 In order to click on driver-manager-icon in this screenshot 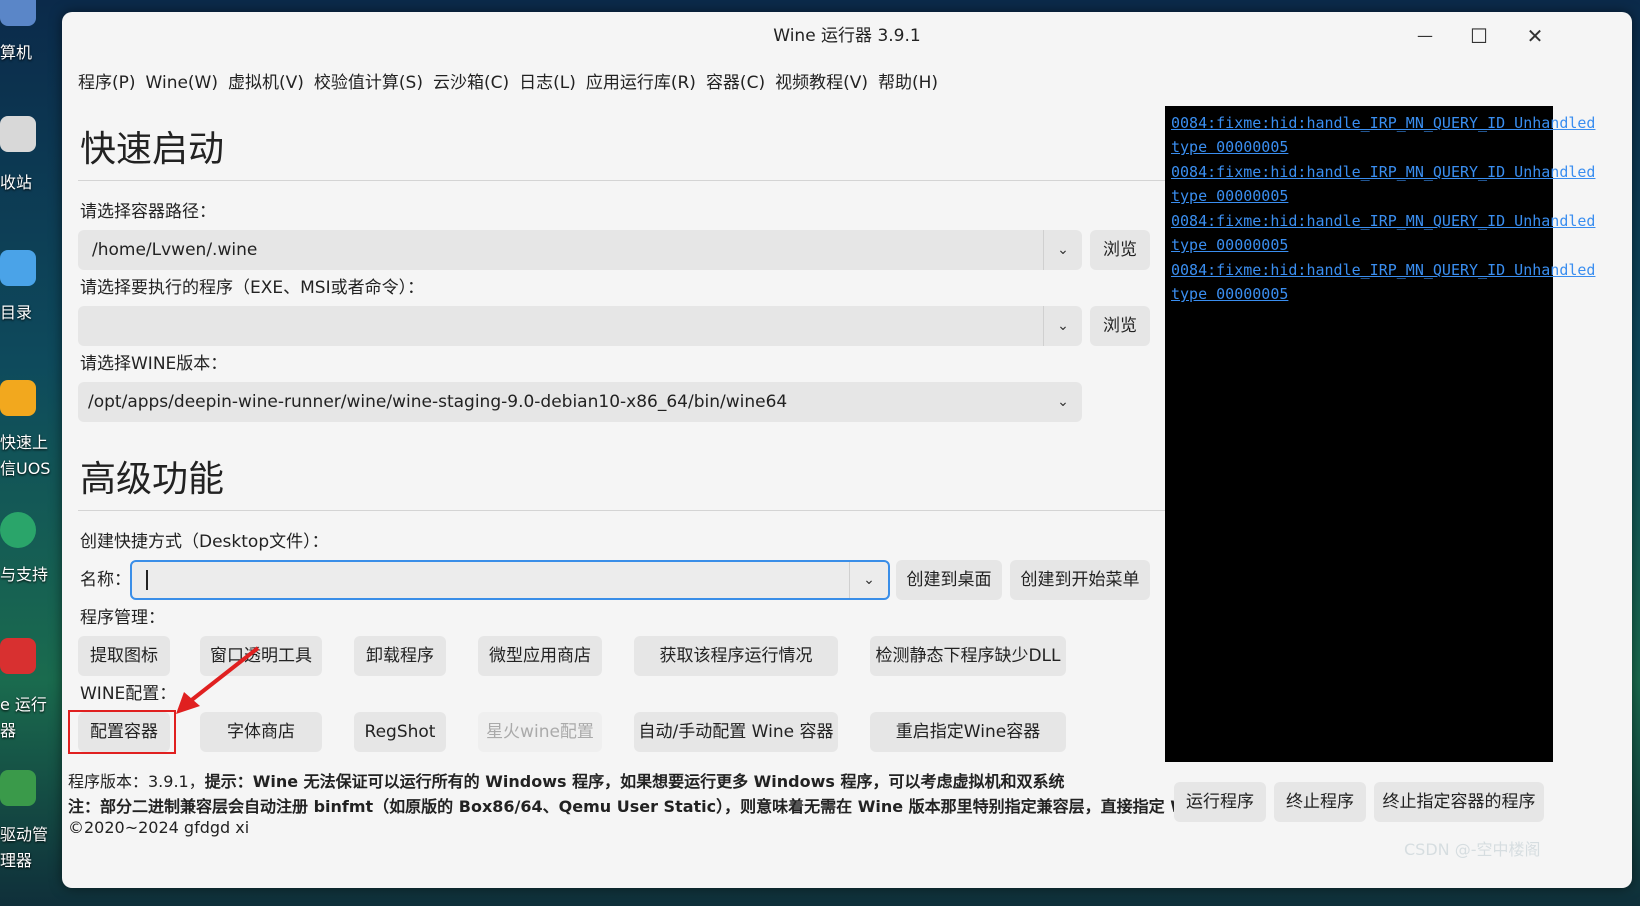, I will do `click(18, 788)`.